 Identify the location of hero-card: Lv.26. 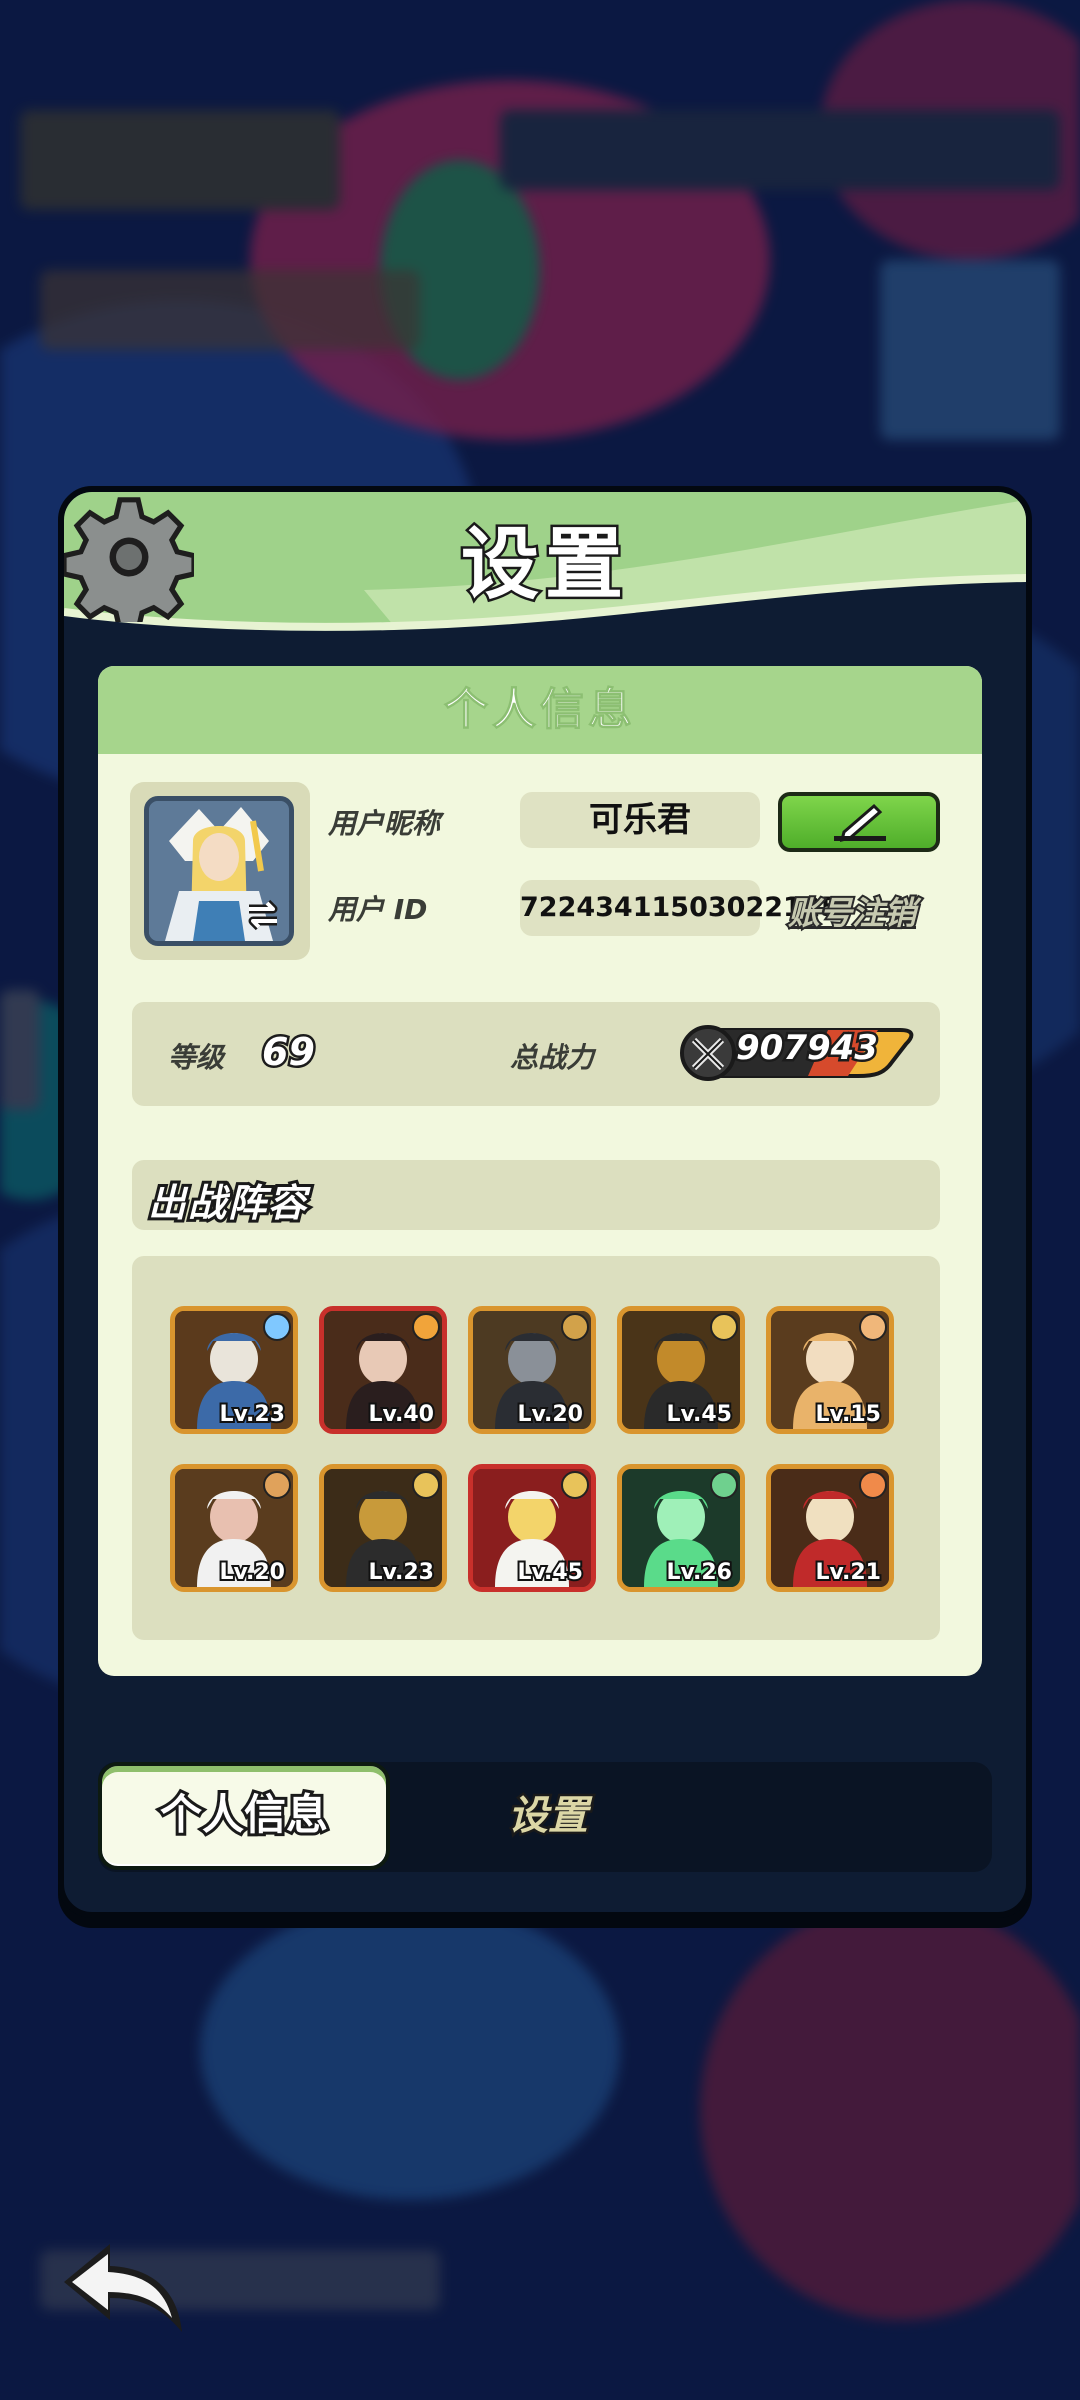
(681, 1528).